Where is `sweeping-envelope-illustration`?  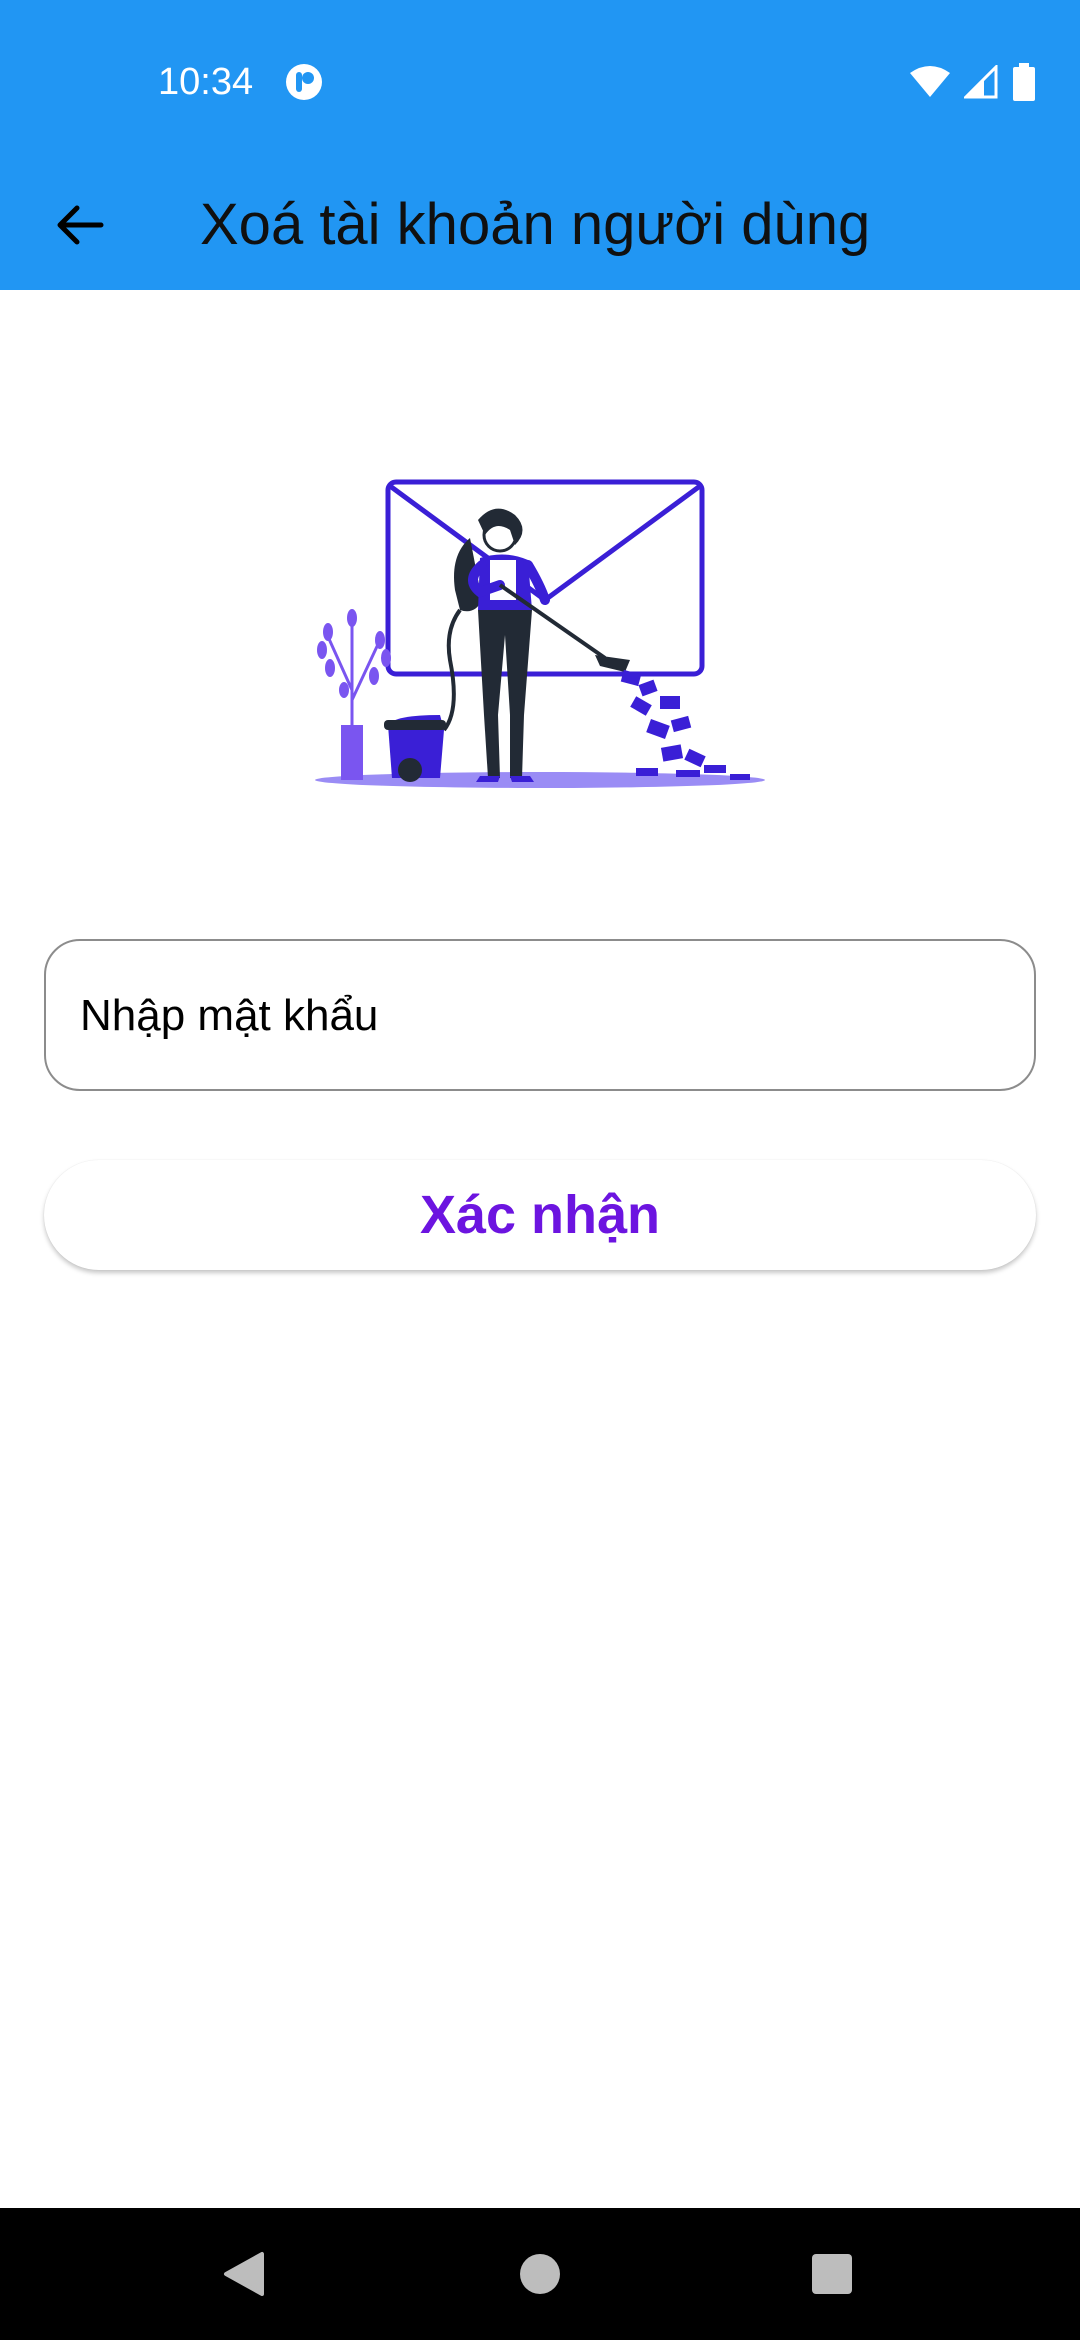
sweeping-envelope-illustration is located at coordinates (540, 633).